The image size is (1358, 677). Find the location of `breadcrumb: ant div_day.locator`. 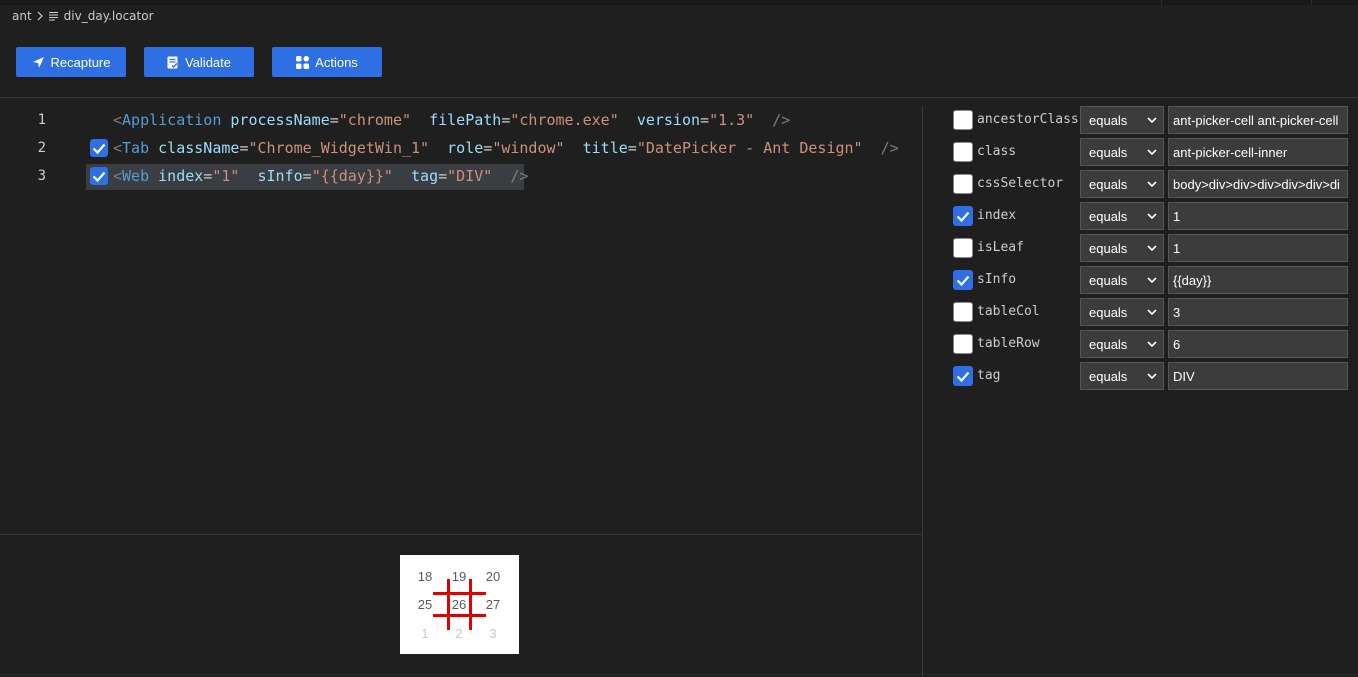

breadcrumb: ant div_day.locator is located at coordinates (83, 16).